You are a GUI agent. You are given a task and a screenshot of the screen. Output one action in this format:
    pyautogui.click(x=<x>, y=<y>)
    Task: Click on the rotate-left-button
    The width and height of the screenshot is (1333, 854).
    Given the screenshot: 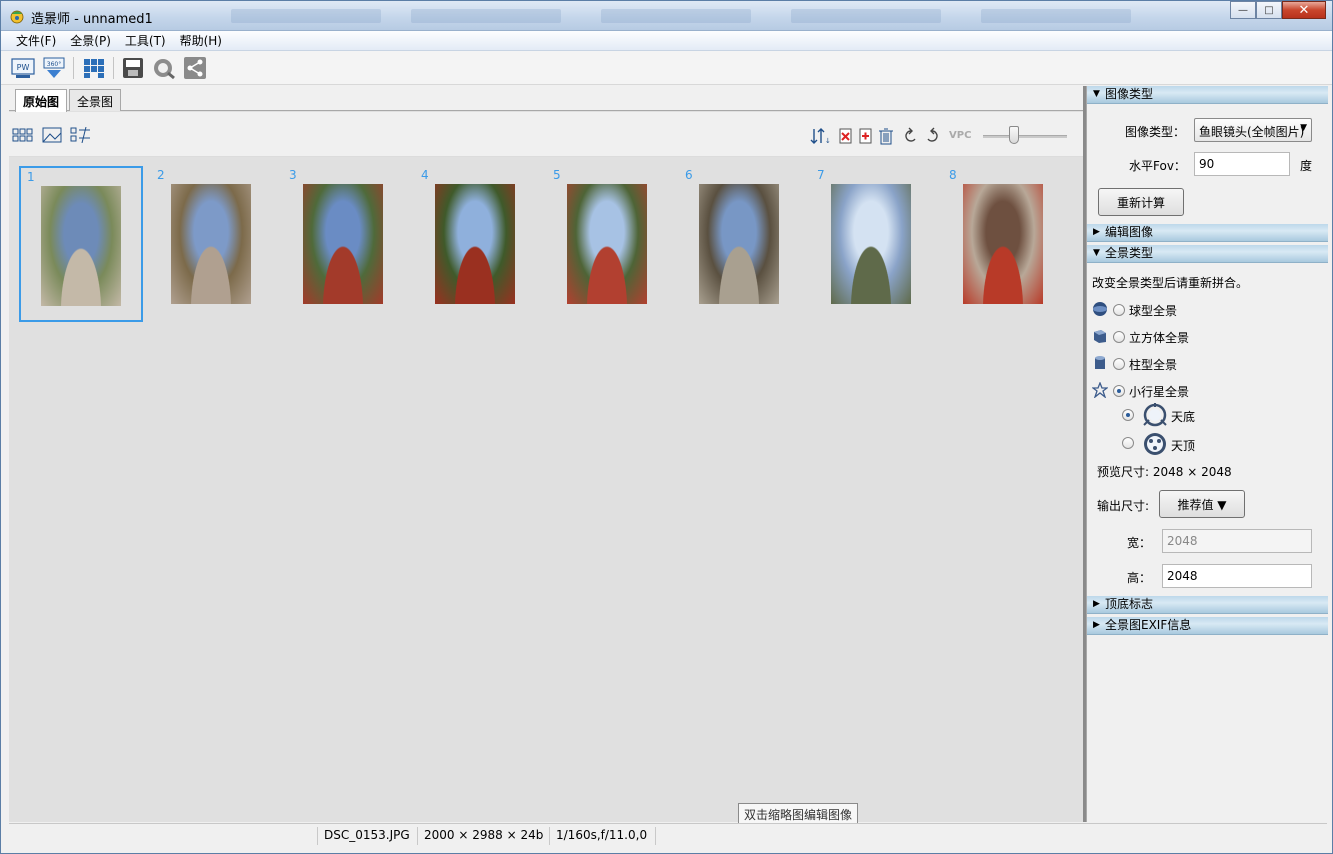 What is the action you would take?
    pyautogui.click(x=911, y=136)
    